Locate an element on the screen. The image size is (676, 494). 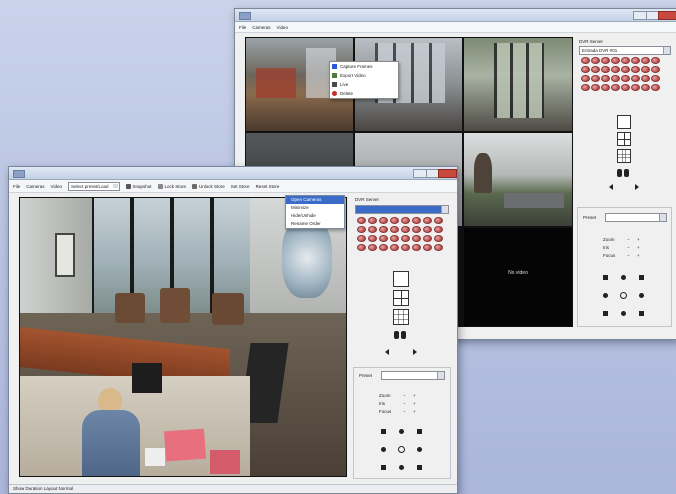
menu-item-delete: Delete is located at coordinates (364, 93).